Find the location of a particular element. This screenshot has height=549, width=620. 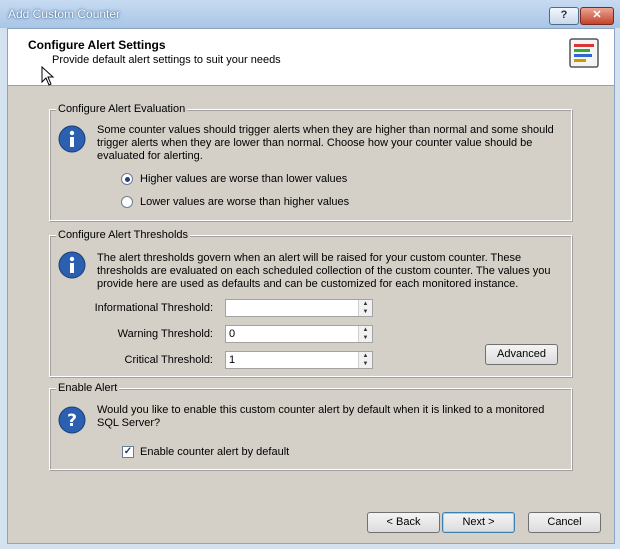

window-title: Add Custom Counter is located at coordinates (64, 14).